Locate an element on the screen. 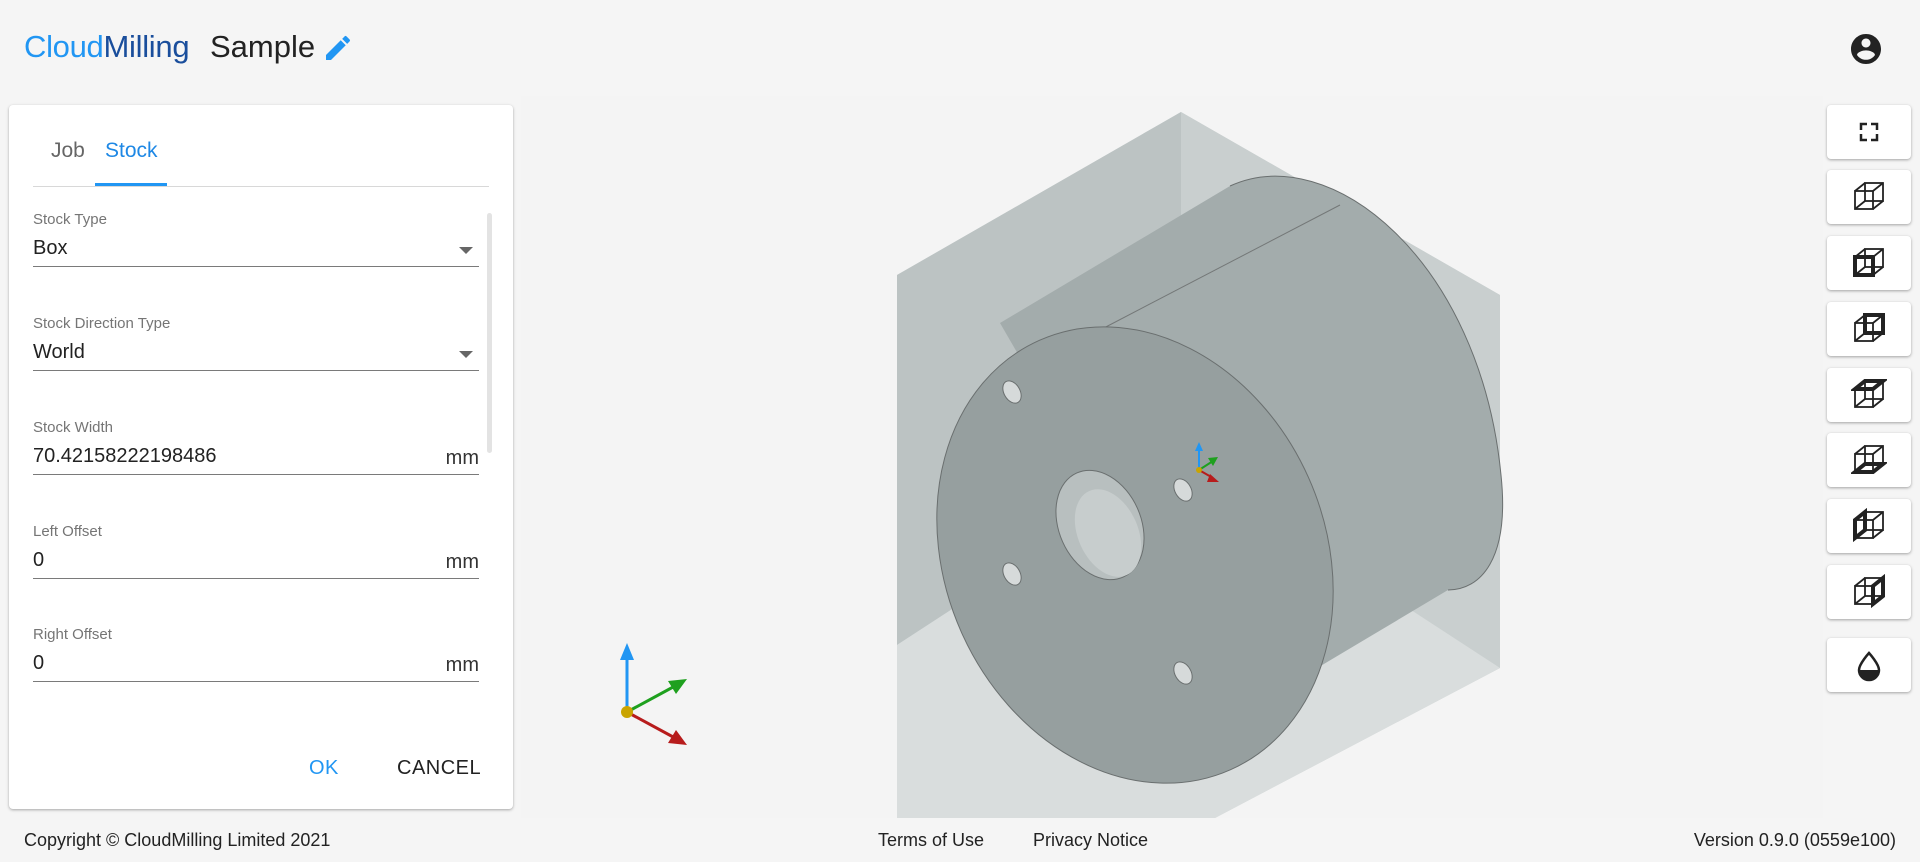 The width and height of the screenshot is (1920, 862). view-left-cube-icon is located at coordinates (1868, 525).